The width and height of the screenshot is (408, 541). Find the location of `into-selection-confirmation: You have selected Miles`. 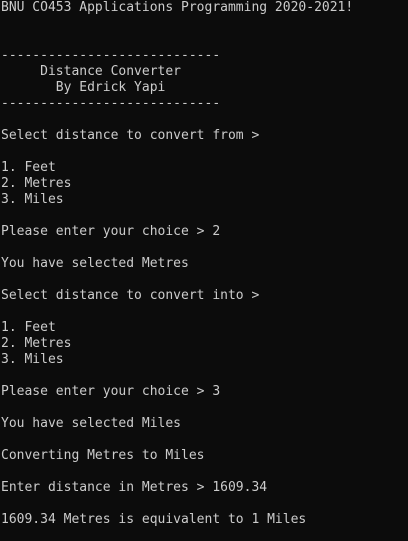

into-selection-confirmation: You have selected Miles is located at coordinates (91, 423).